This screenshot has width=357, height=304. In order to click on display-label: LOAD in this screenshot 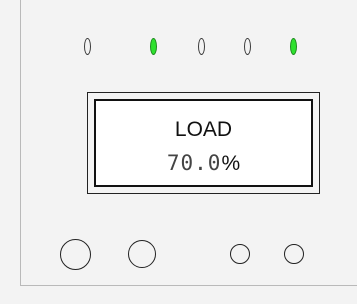, I will do `click(203, 129)`.